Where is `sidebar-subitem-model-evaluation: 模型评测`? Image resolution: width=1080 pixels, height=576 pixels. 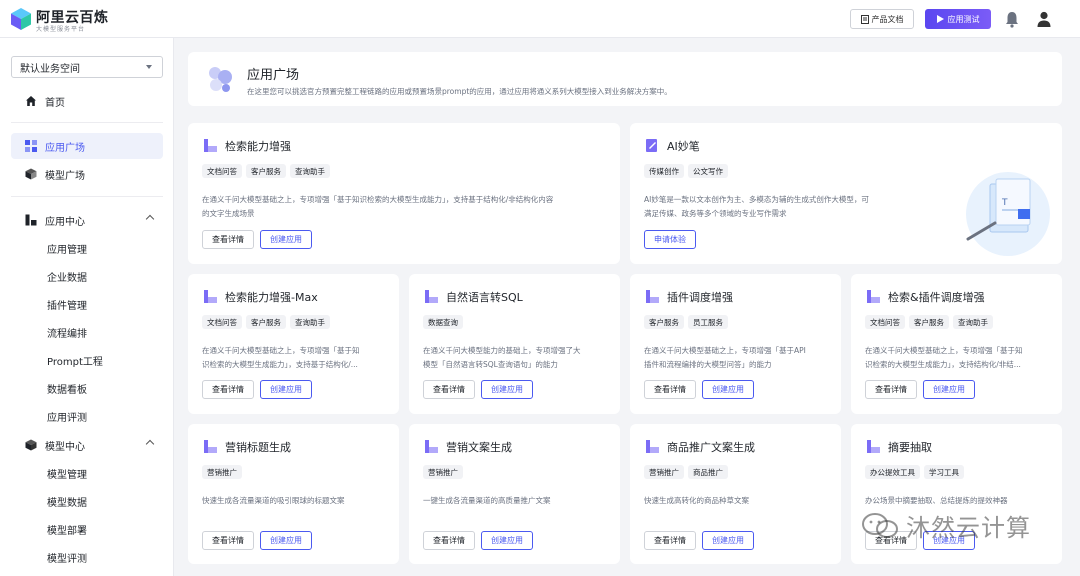
sidebar-subitem-model-evaluation: 模型评测 is located at coordinates (67, 557).